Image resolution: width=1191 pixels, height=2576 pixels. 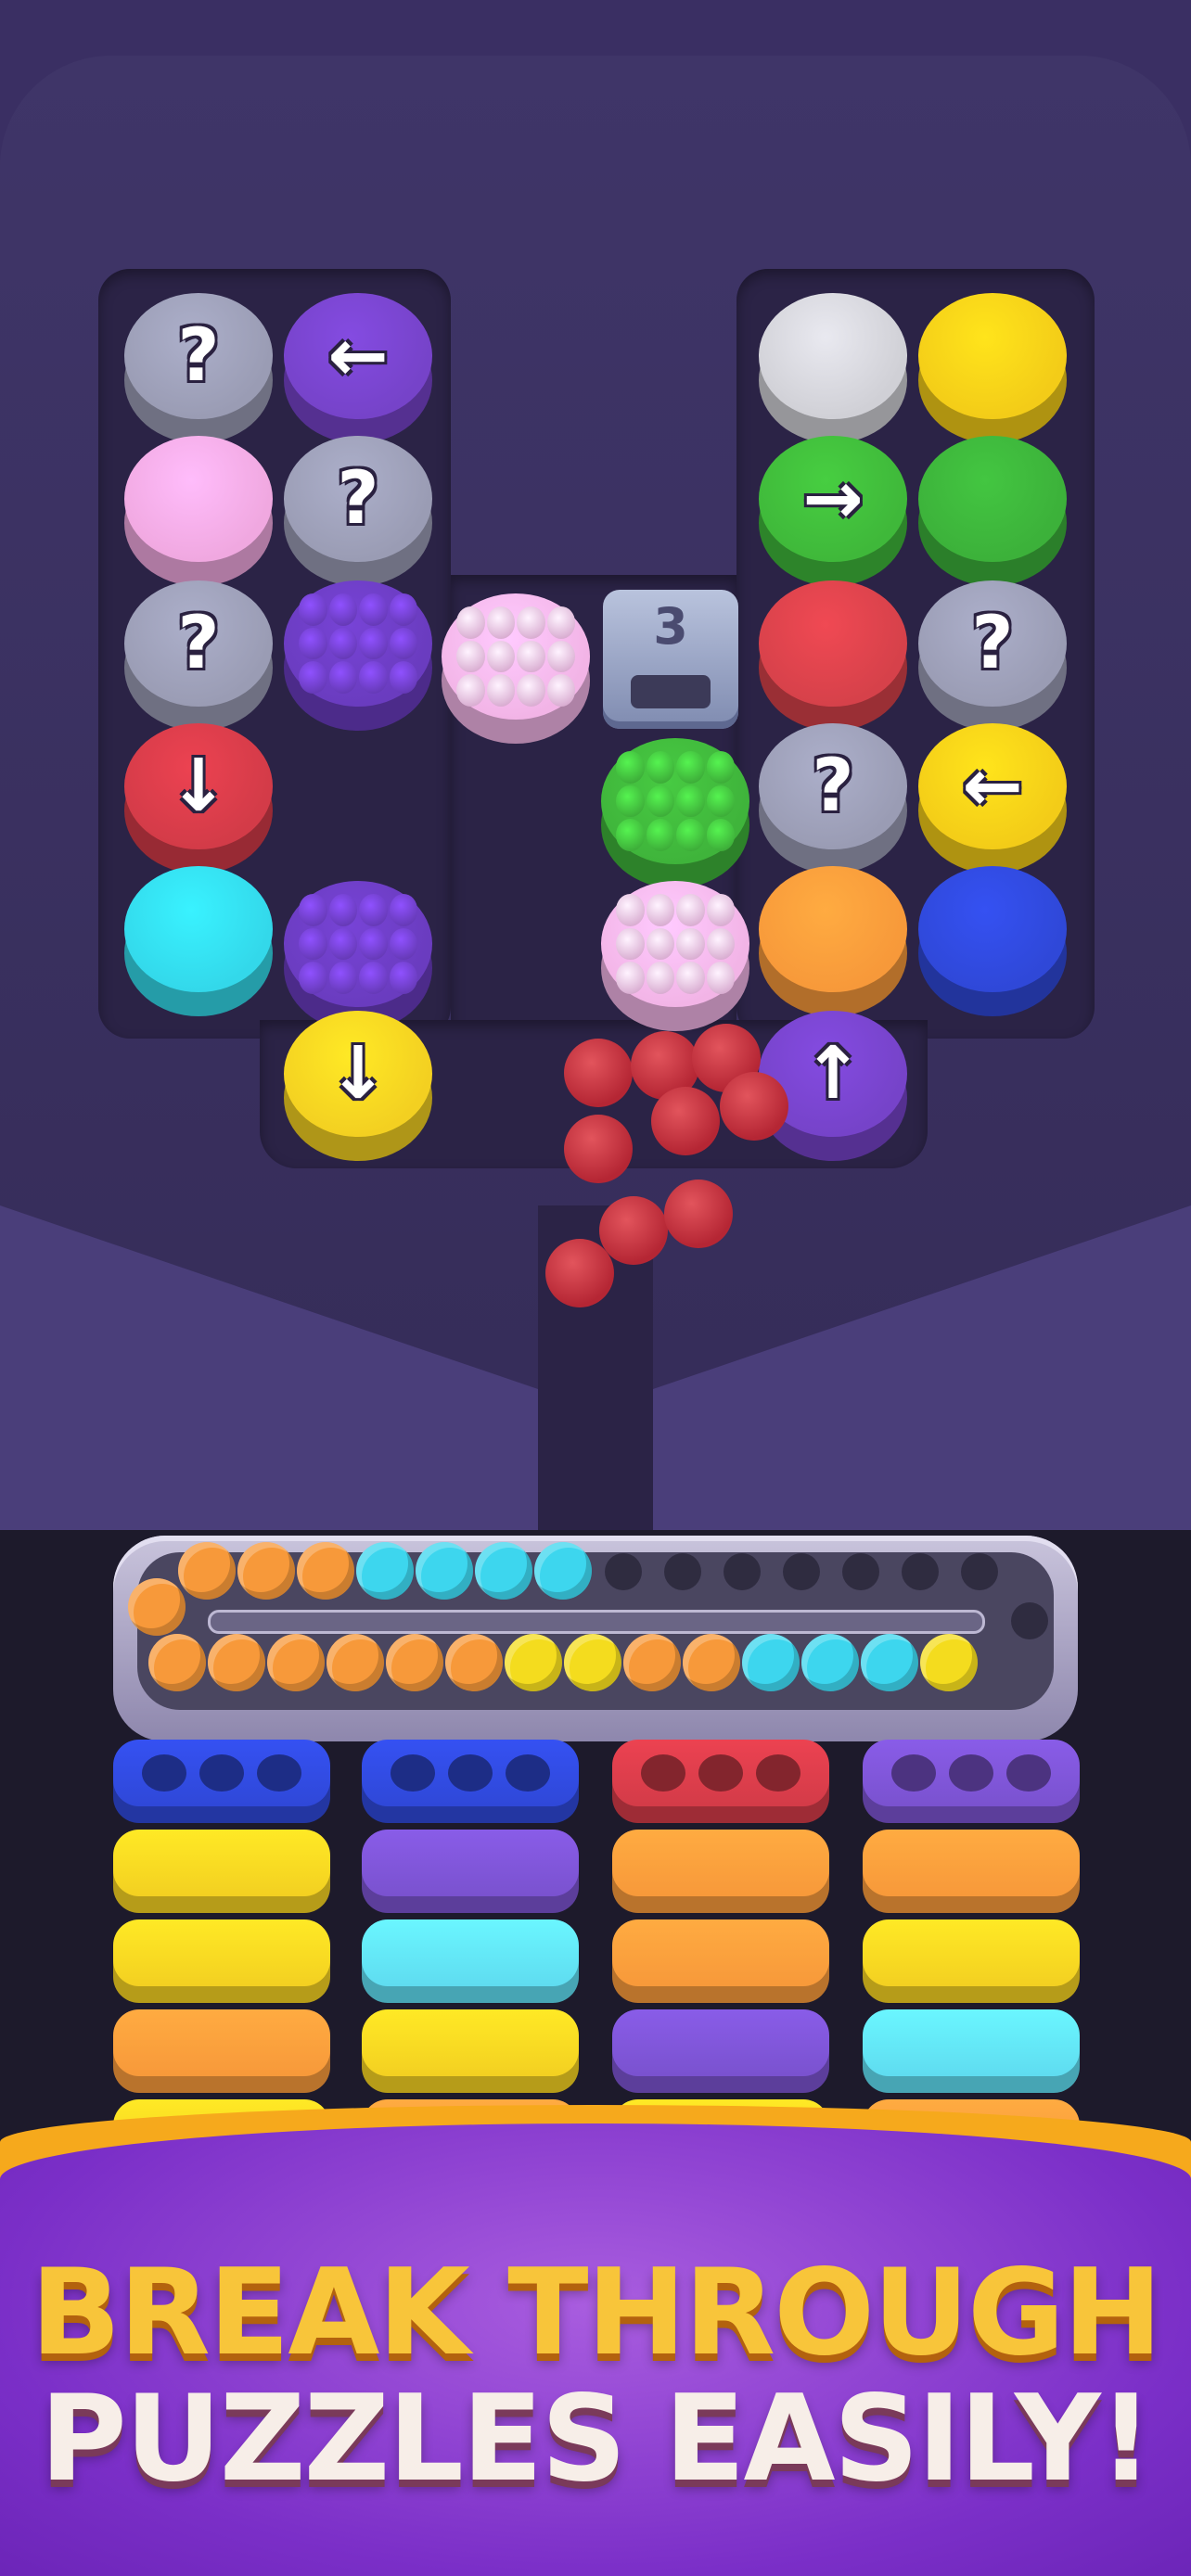 I want to click on disc-r-r4c2: ←, so click(x=992, y=802).